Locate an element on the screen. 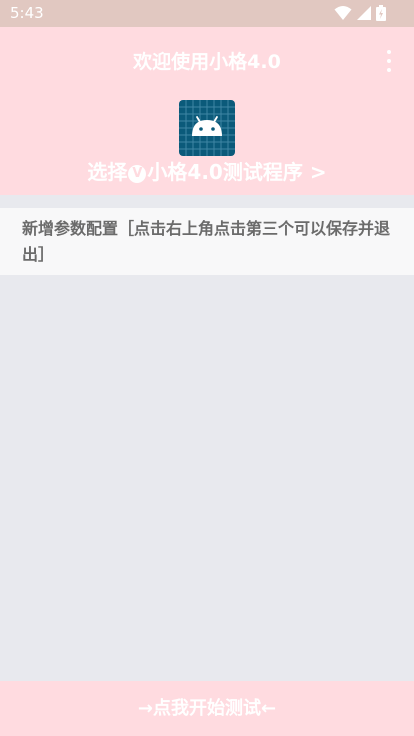 This screenshot has width=414, height=736. start-test-button: →点我开始测试← is located at coordinates (207, 708).